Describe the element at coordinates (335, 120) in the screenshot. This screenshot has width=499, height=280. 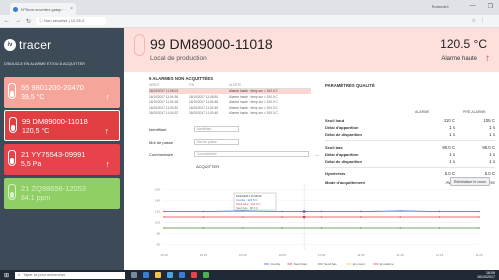
I see `param-label: Seuil haut` at that location.